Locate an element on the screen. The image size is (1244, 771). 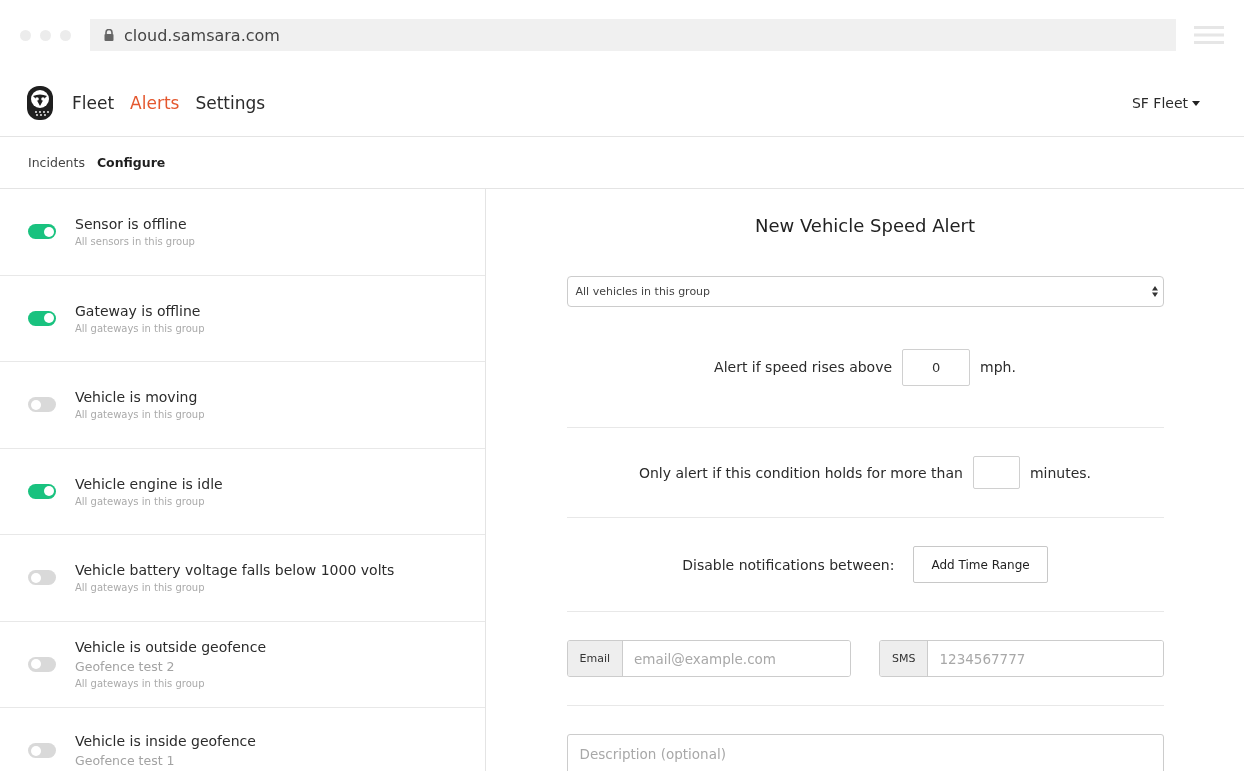
duration-unit: minutes. is located at coordinates (1060, 472).